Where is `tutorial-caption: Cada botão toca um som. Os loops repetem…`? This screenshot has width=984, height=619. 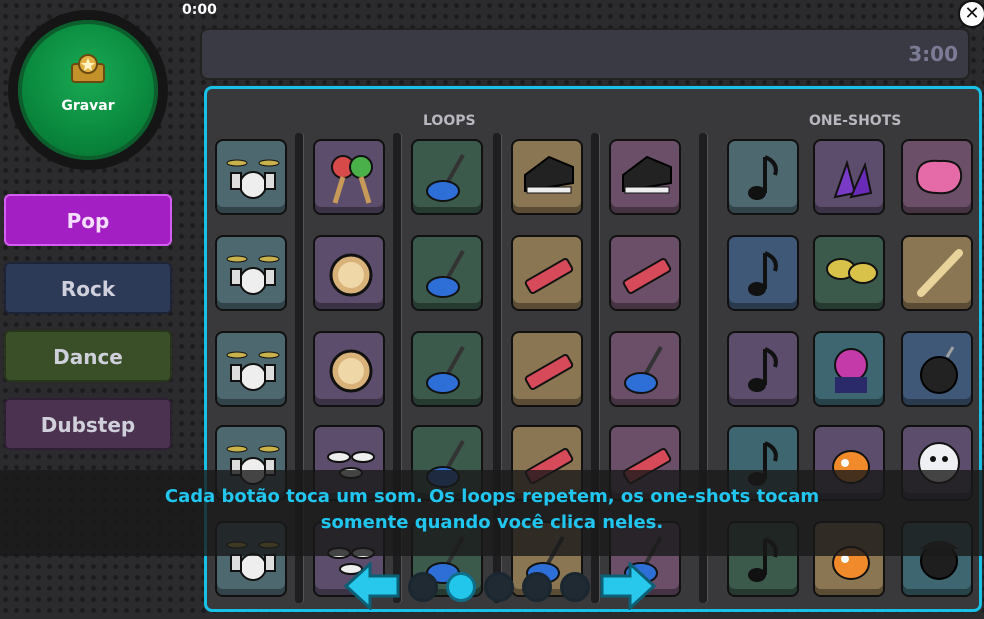
tutorial-caption: Cada botão toca um som. Os loops repetem… is located at coordinates (492, 510).